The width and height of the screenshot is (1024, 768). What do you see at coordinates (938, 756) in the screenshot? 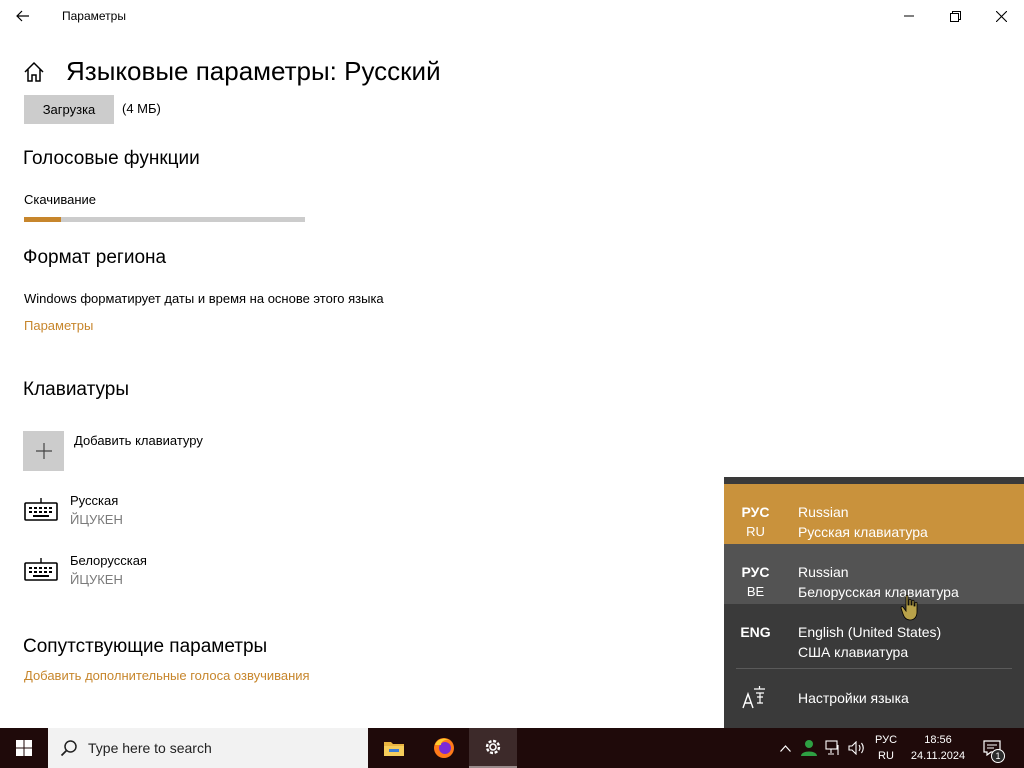
I see `tray-date: 24.11.2024` at bounding box center [938, 756].